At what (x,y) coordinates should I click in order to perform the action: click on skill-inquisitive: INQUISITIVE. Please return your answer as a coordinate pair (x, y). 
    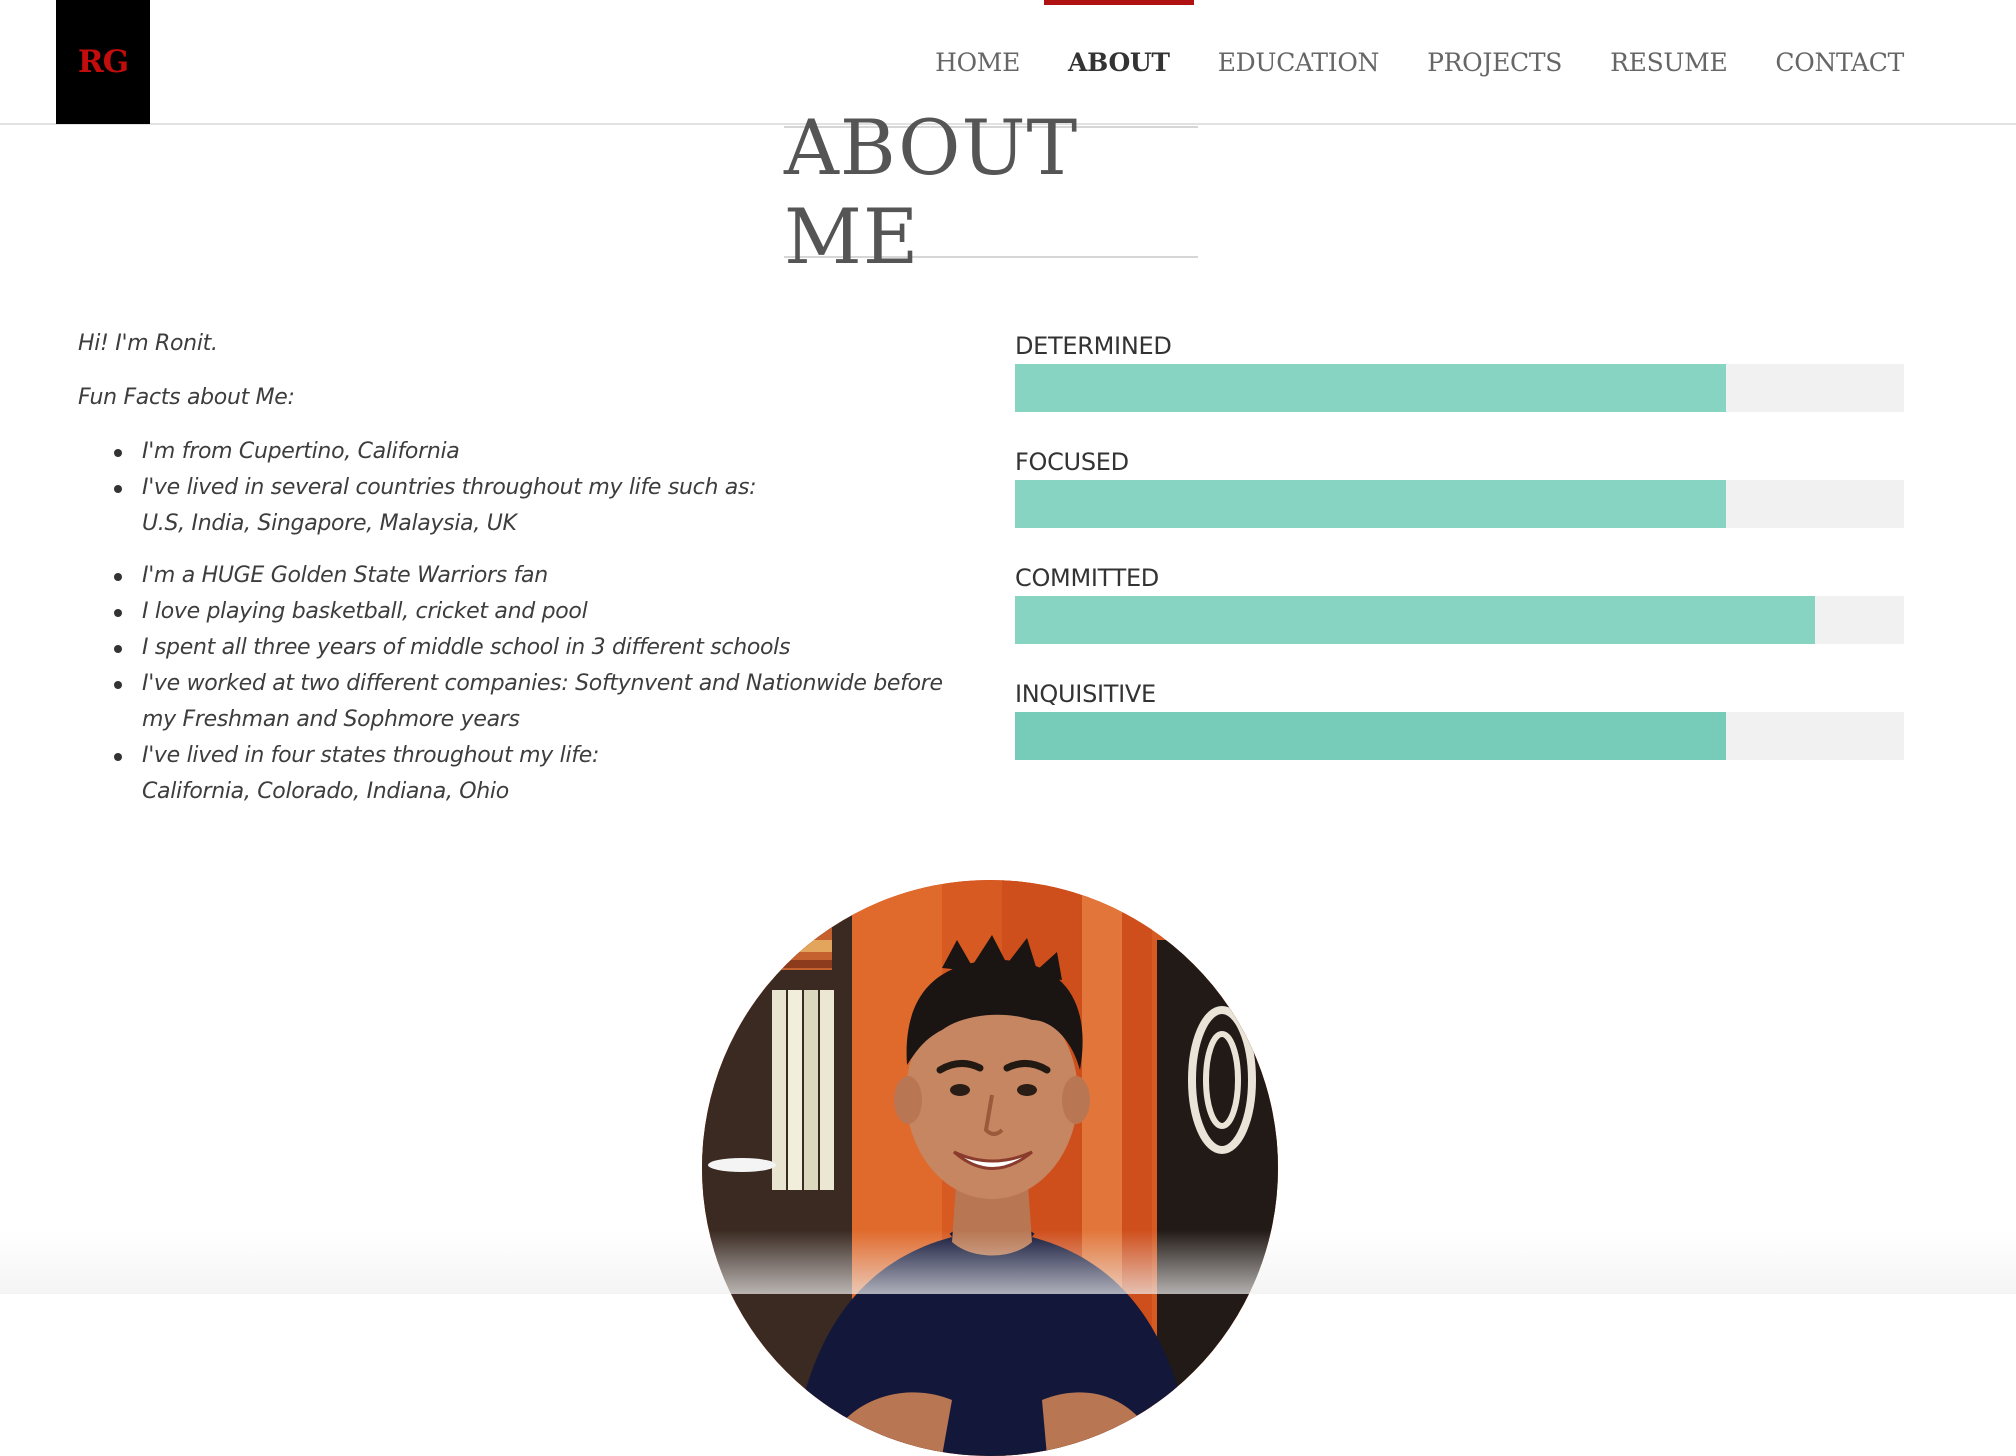
    Looking at the image, I should click on (1459, 734).